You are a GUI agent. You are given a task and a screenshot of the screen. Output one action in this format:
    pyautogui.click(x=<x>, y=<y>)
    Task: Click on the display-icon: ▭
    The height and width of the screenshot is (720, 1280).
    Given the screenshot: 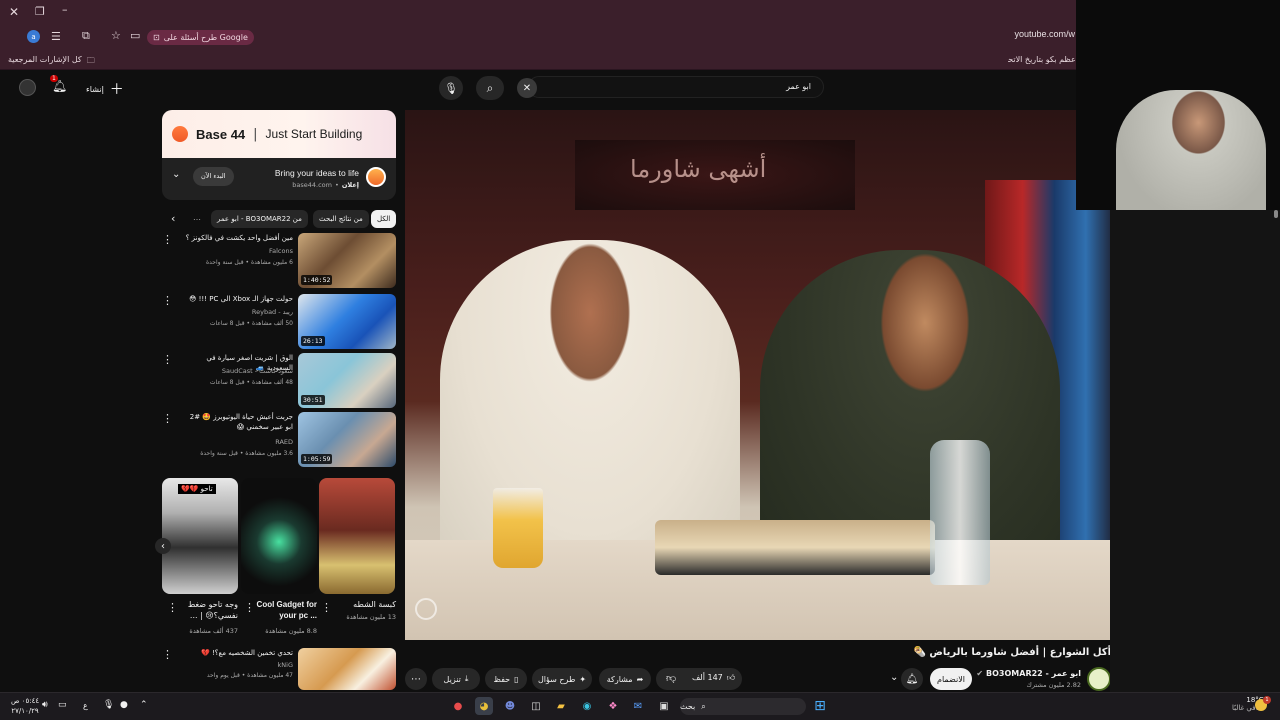 What is the action you would take?
    pyautogui.click(x=62, y=705)
    